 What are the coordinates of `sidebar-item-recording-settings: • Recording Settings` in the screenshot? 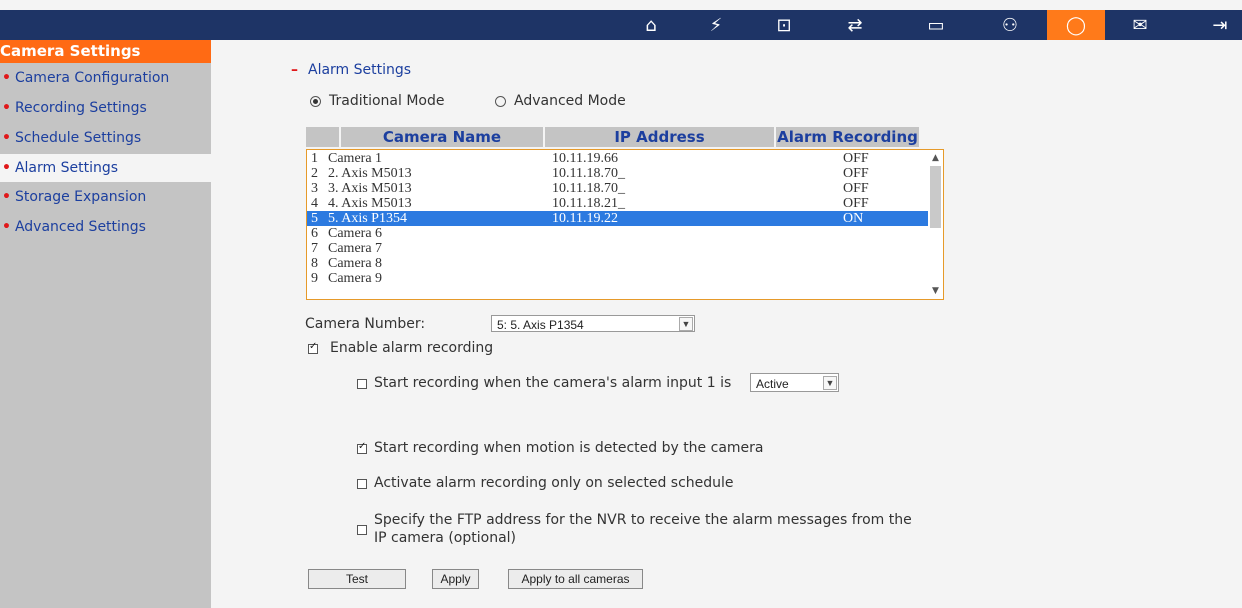 It's located at (105, 108).